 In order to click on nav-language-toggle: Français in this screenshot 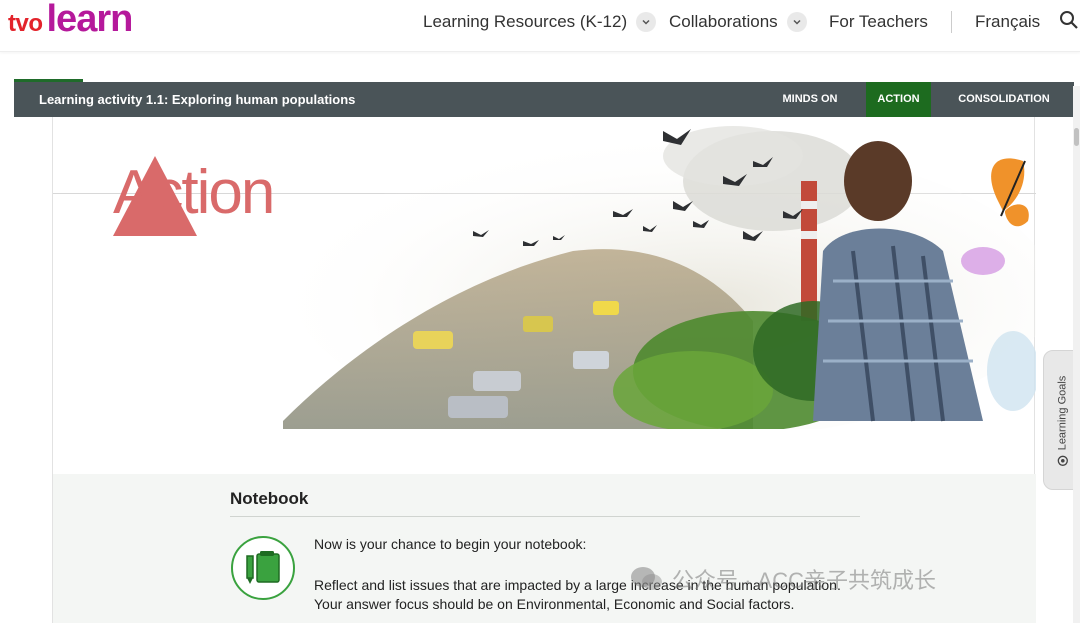, I will do `click(1007, 22)`.